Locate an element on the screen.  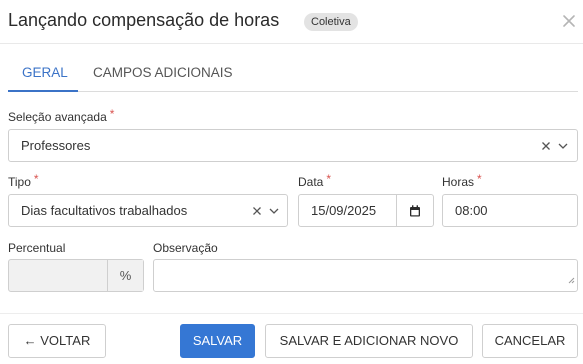
observacao-textarea is located at coordinates (365, 275).